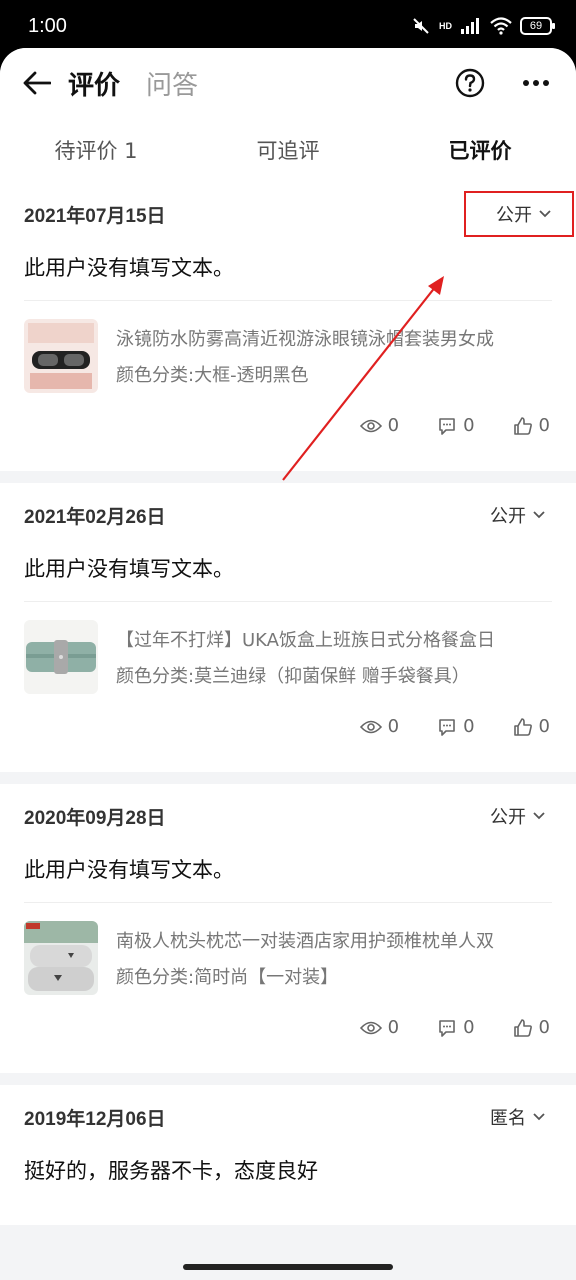  What do you see at coordinates (172, 83) in the screenshot?
I see `tab-qa: 问答` at bounding box center [172, 83].